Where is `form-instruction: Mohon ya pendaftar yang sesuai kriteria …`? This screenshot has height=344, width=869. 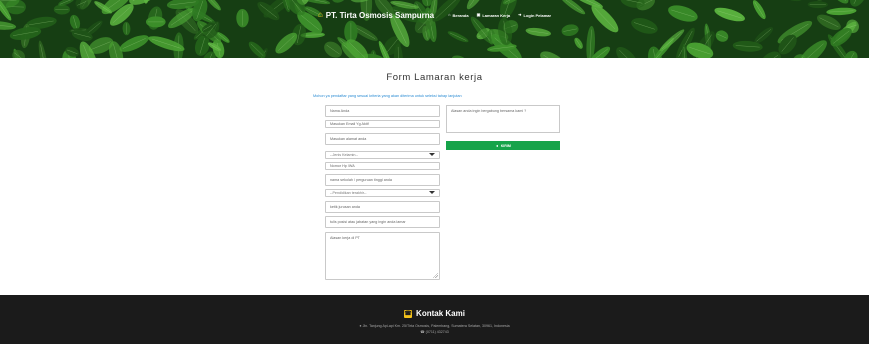
form-instruction: Mohon ya pendaftar yang sesuai kriteria … is located at coordinates (387, 96).